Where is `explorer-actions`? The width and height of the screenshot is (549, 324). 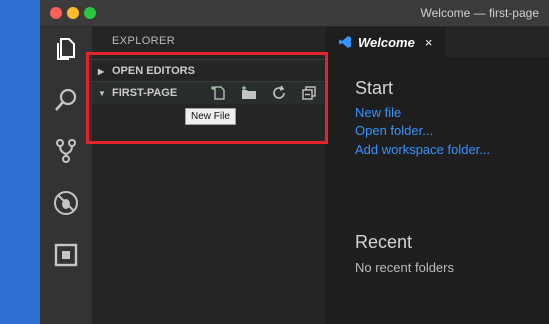 explorer-actions is located at coordinates (264, 93).